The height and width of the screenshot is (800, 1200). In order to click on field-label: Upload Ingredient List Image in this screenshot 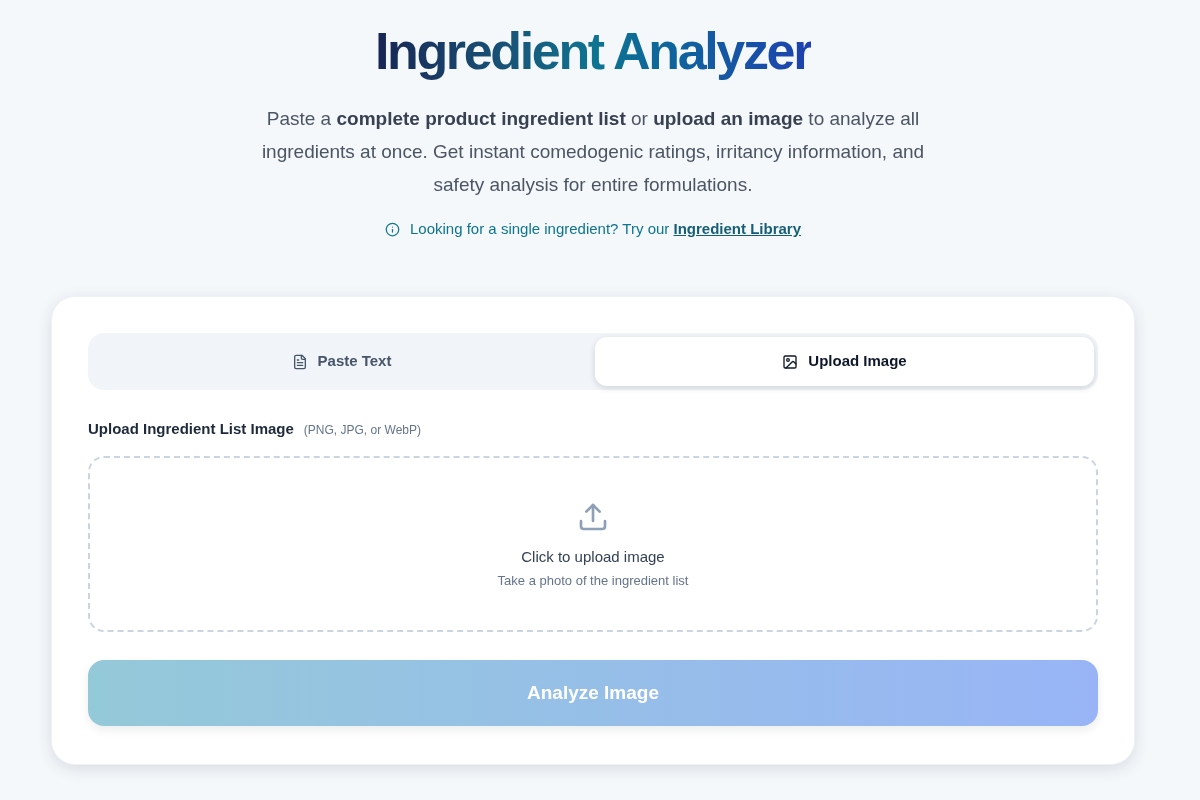, I will do `click(191, 429)`.